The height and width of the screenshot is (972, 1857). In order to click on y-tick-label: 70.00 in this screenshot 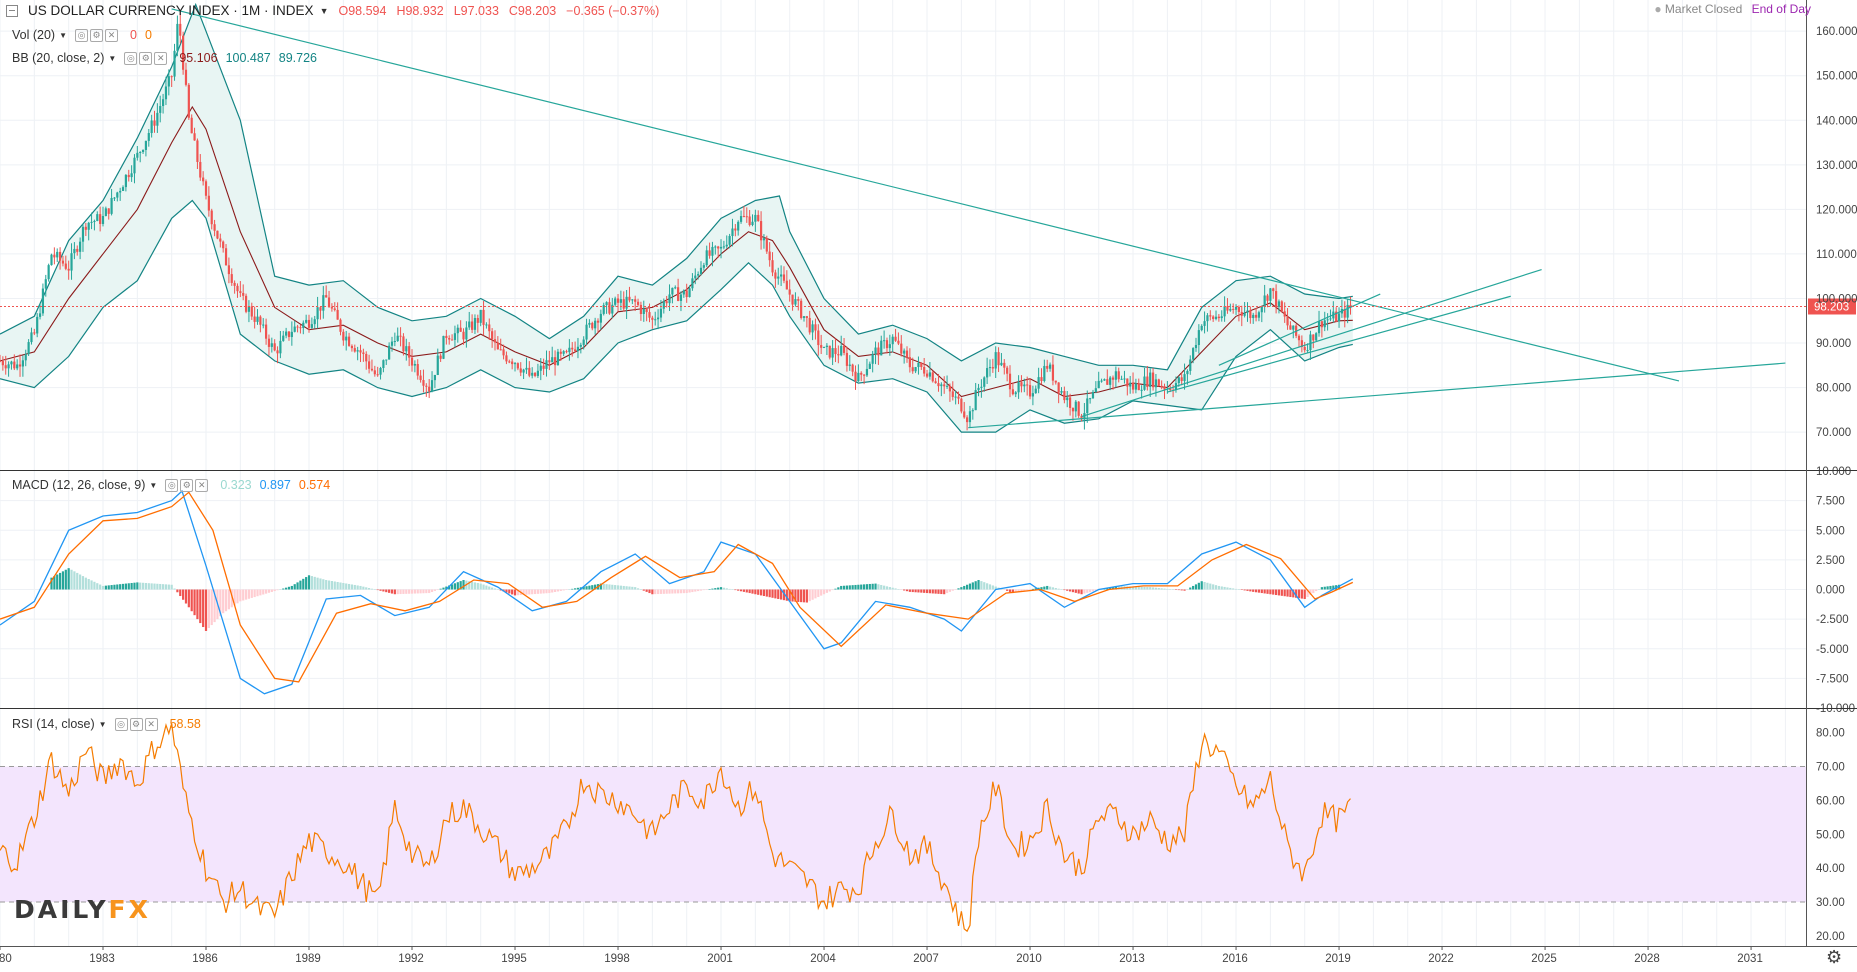, I will do `click(1830, 768)`.